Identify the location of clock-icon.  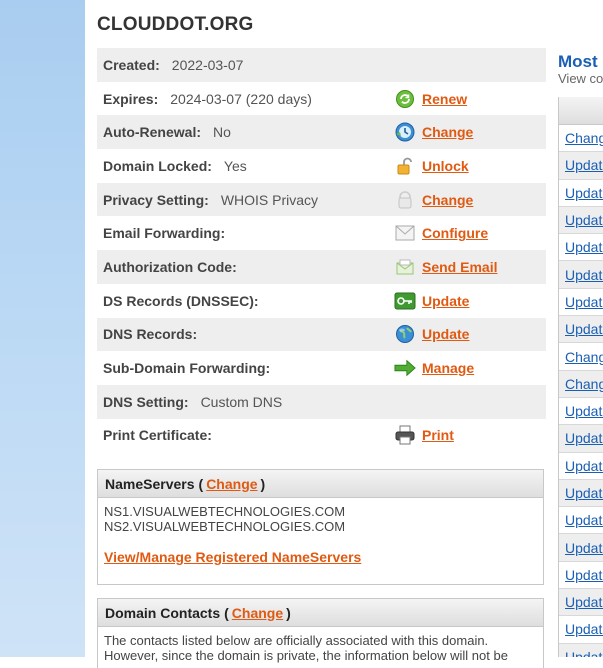
(405, 132).